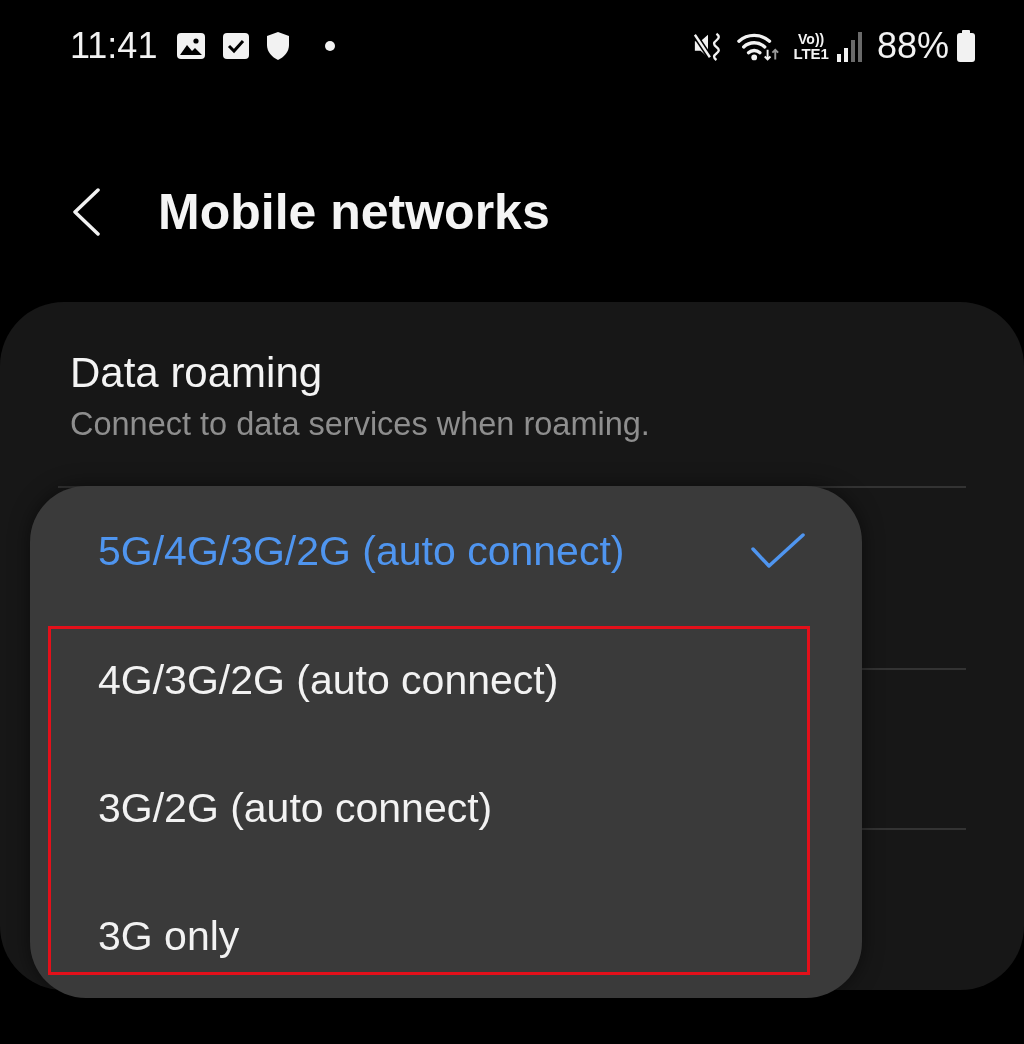 Image resolution: width=1024 pixels, height=1044 pixels. Describe the element at coordinates (429, 936) in the screenshot. I see `menu-option: 3G only` at that location.